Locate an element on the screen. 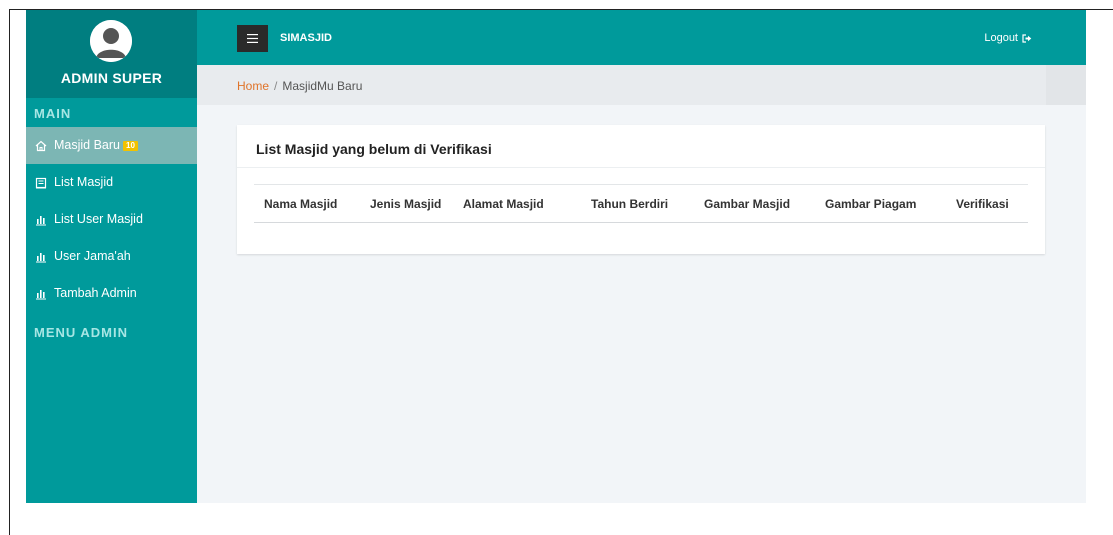 The image size is (1113, 535). sidebar-profile: ADMIN SUPER is located at coordinates (111, 54).